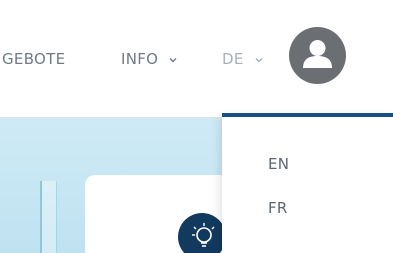  Describe the element at coordinates (140, 59) in the screenshot. I see `nav-info-label: INFO` at that location.